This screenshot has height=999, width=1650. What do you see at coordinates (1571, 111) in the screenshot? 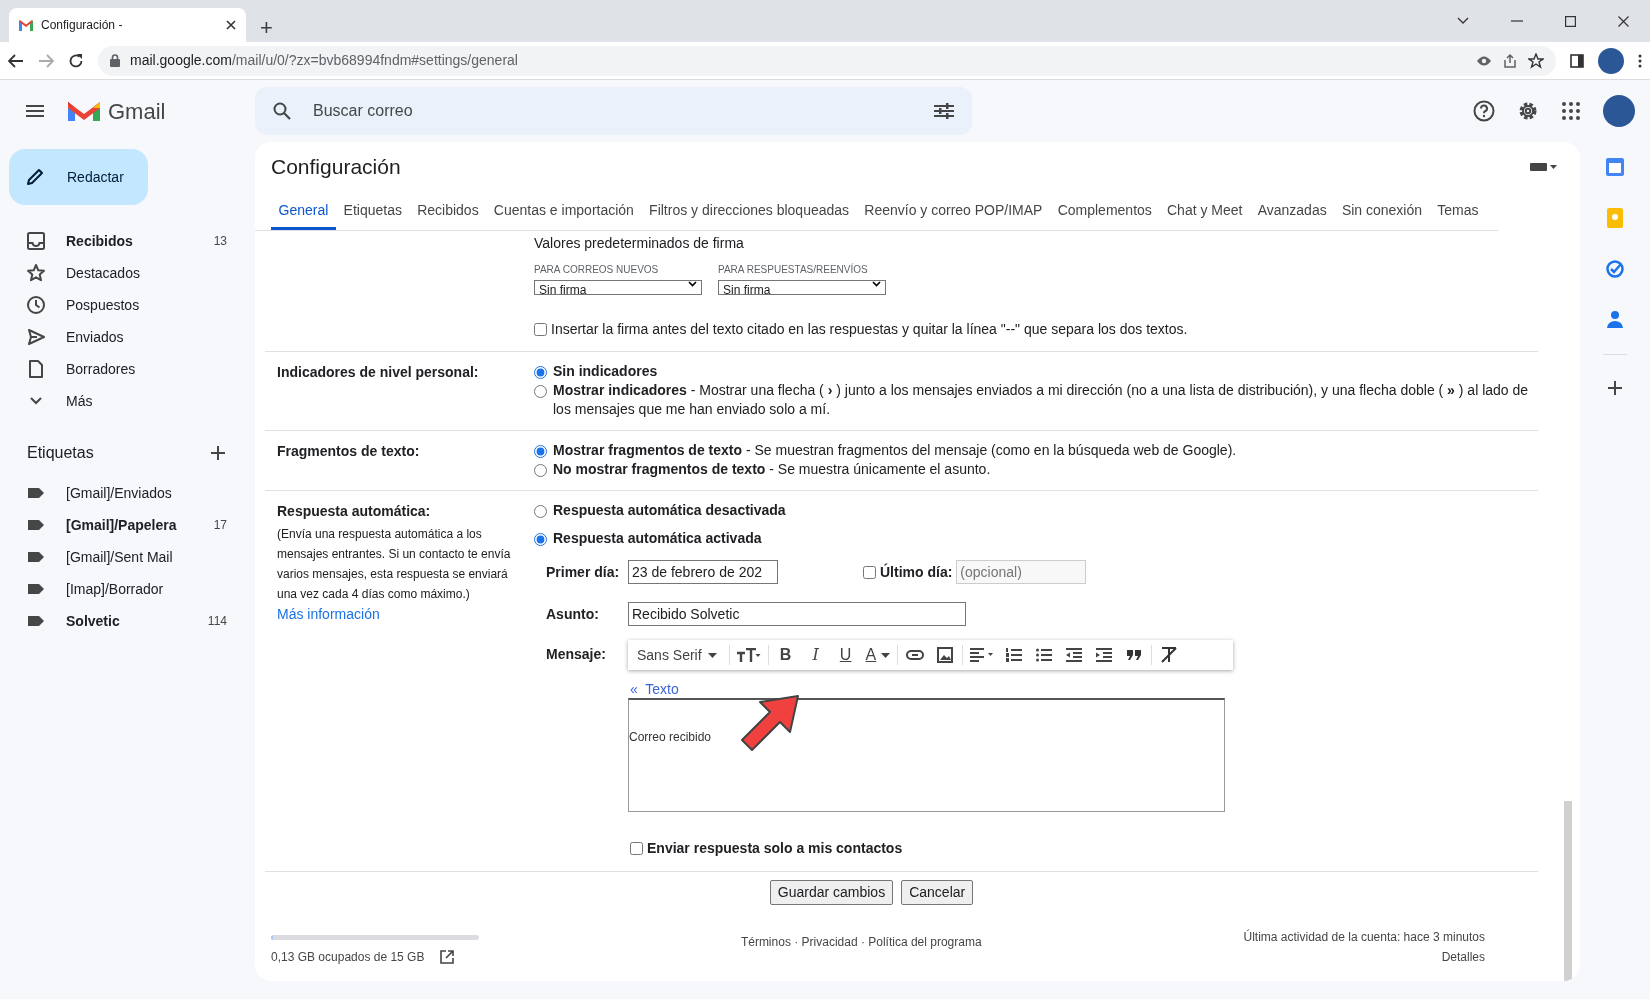
I see `apps-grid-icon` at bounding box center [1571, 111].